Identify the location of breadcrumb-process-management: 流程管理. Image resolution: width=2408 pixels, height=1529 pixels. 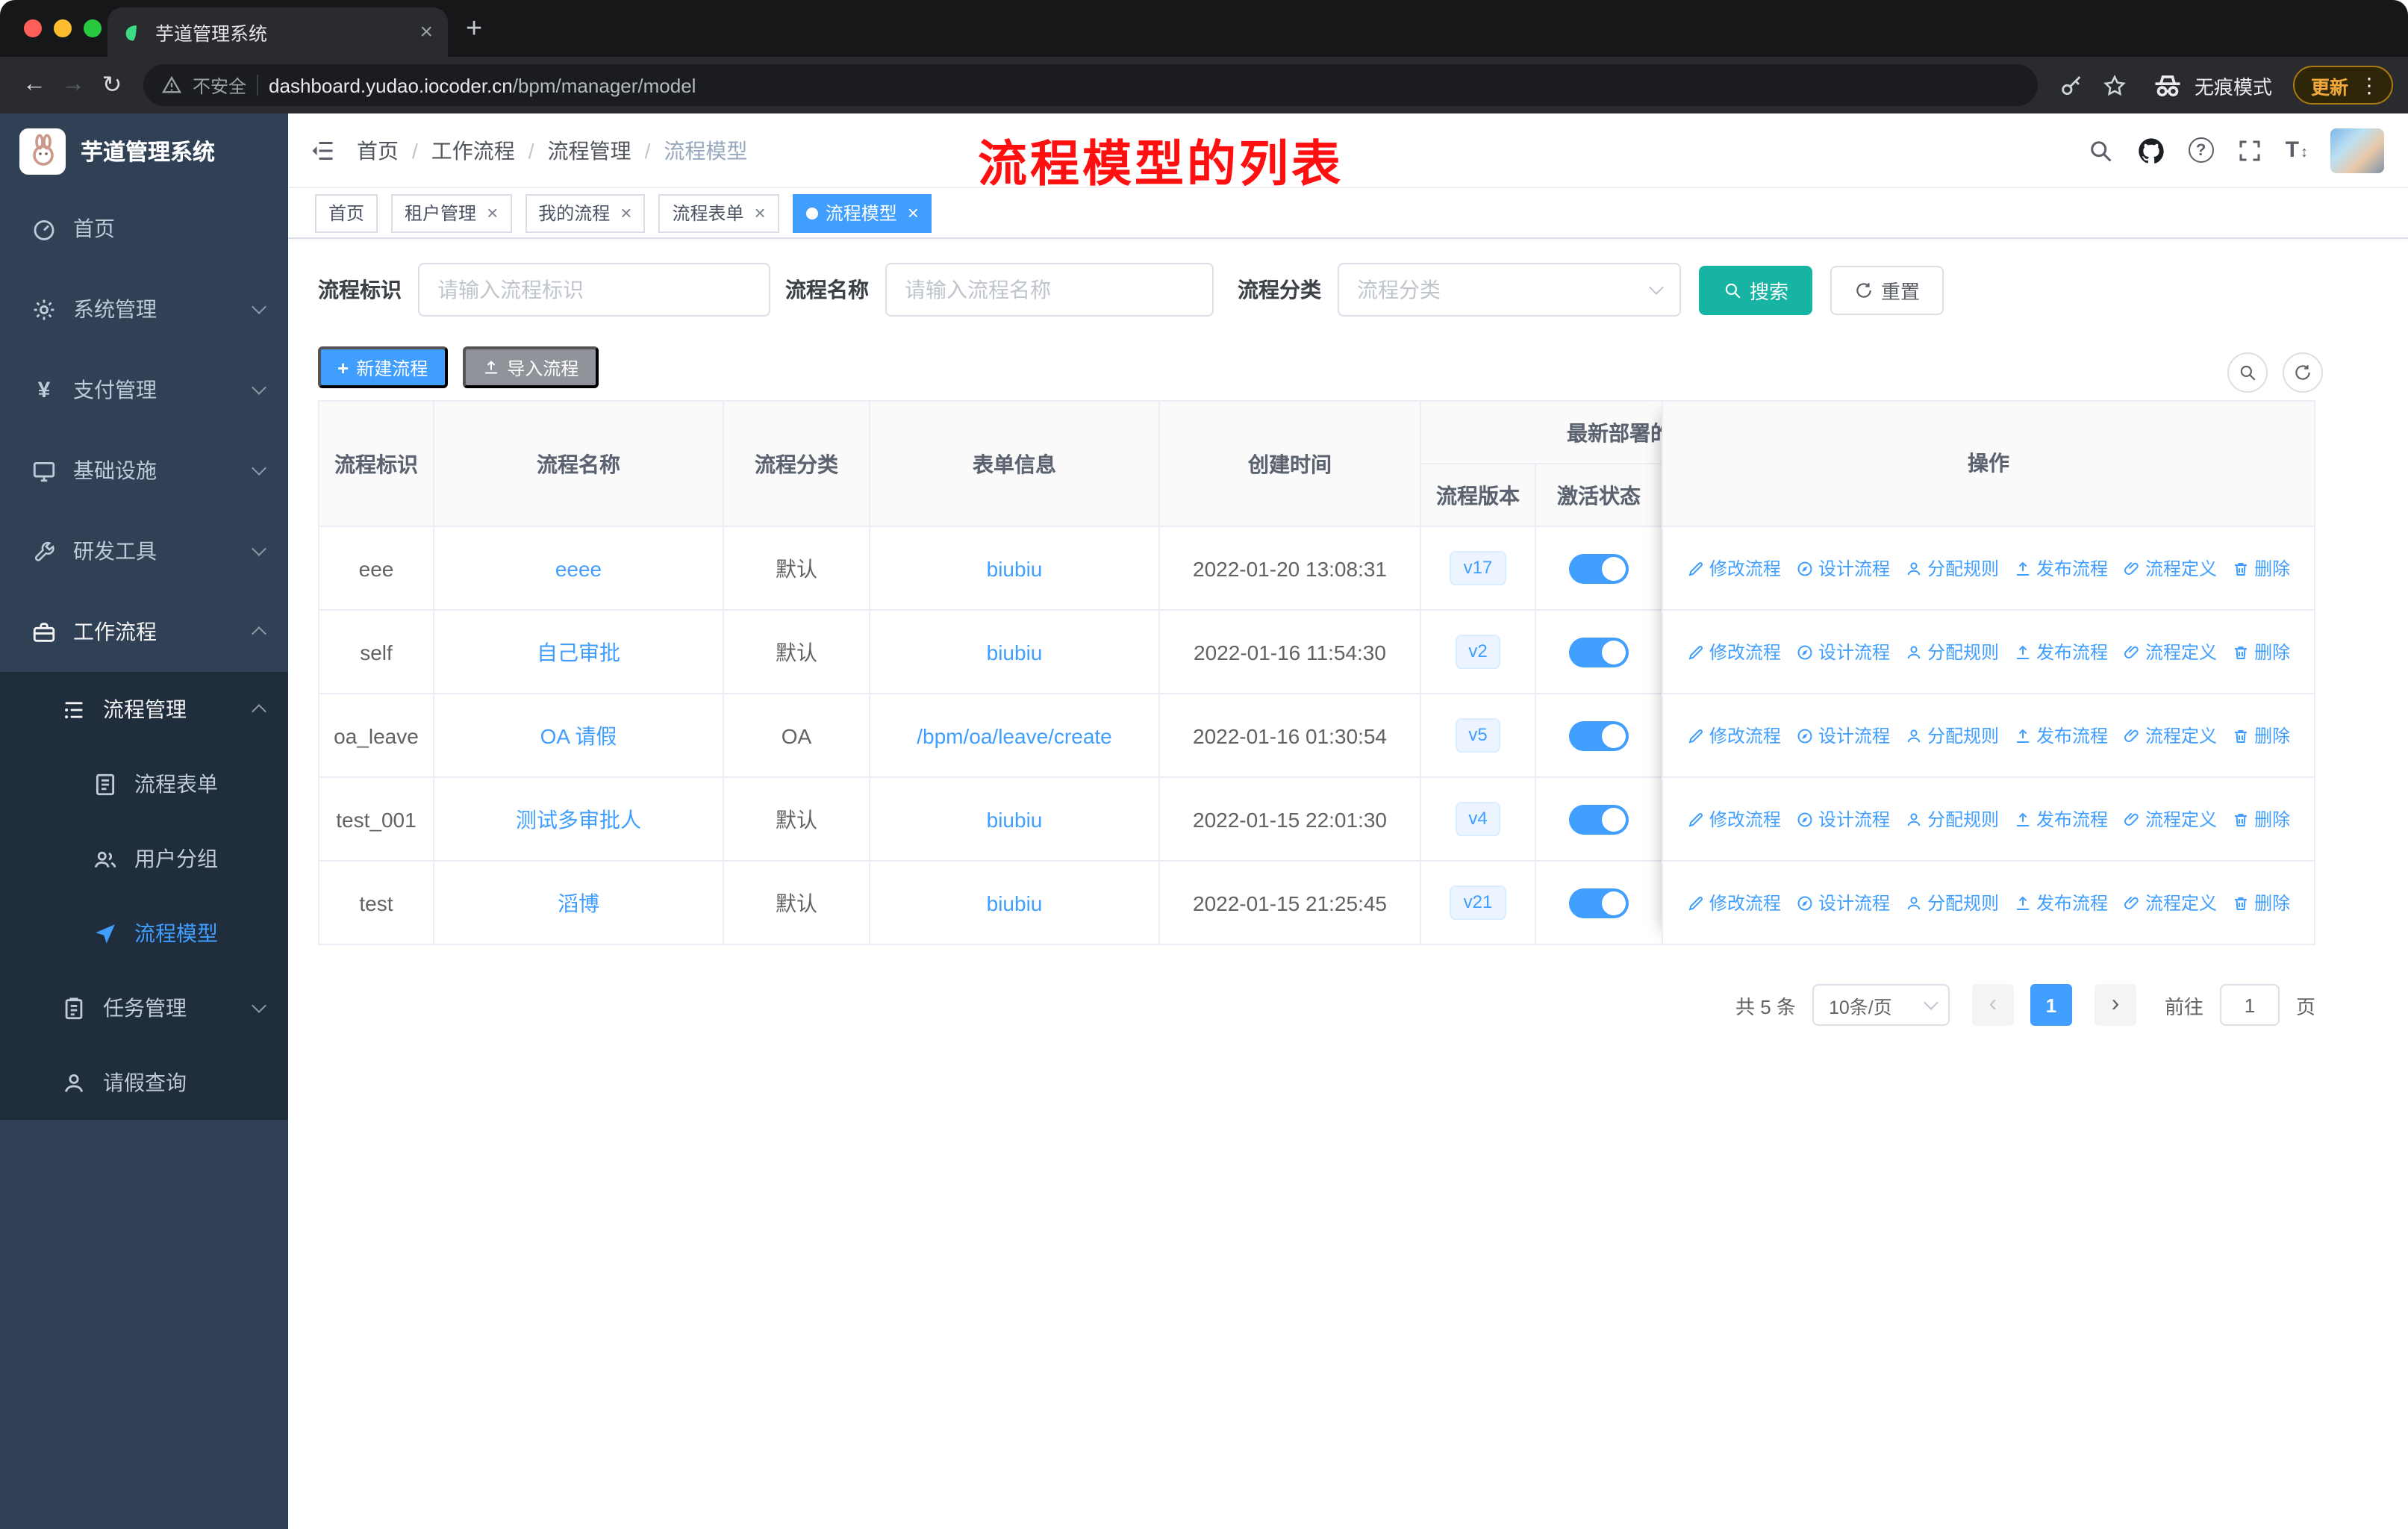
(589, 150).